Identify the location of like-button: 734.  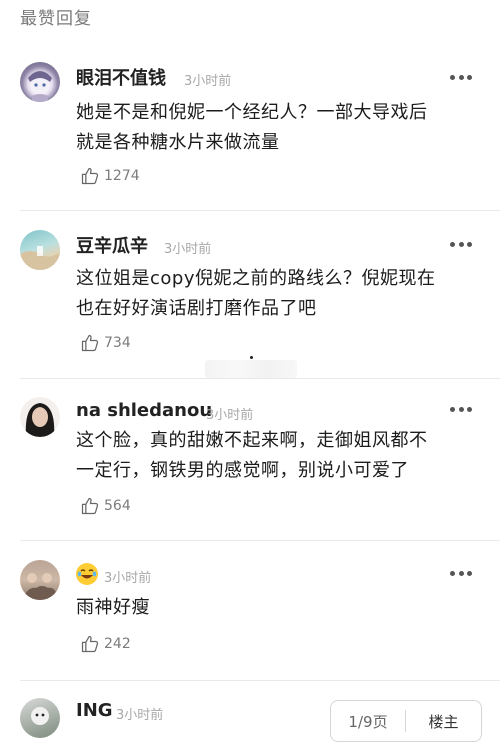
(105, 343).